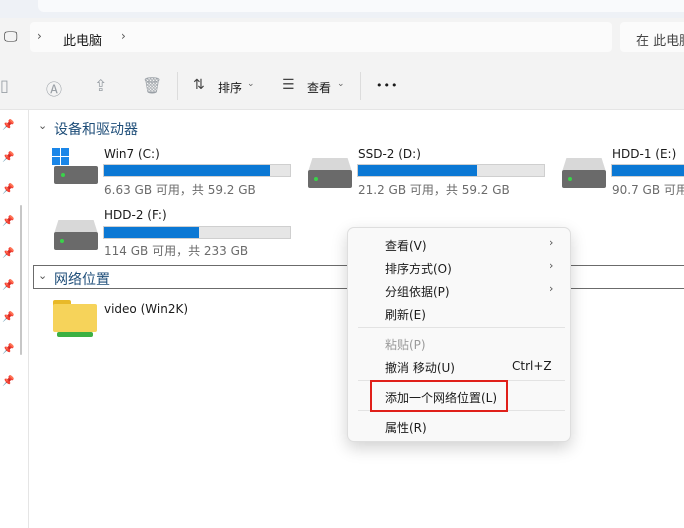 This screenshot has height=528, width=684. Describe the element at coordinates (405, 345) in the screenshot. I see `menu-item-paste: 粘贴(P)` at that location.